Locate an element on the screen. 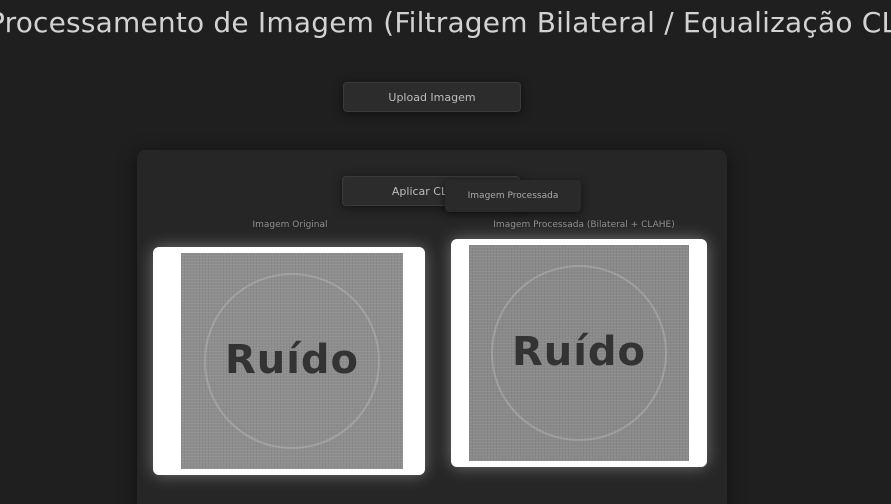 The height and width of the screenshot is (504, 891). processed-image-canvas: Ruído is located at coordinates (579, 353).